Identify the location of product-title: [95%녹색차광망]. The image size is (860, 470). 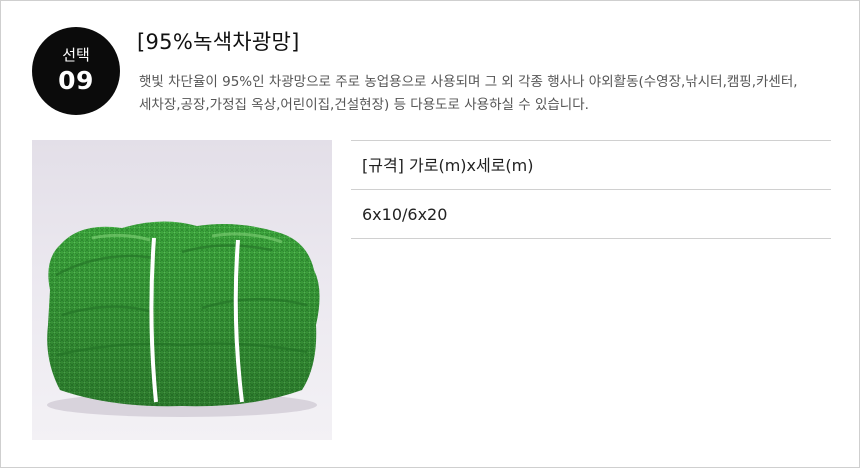
(218, 42).